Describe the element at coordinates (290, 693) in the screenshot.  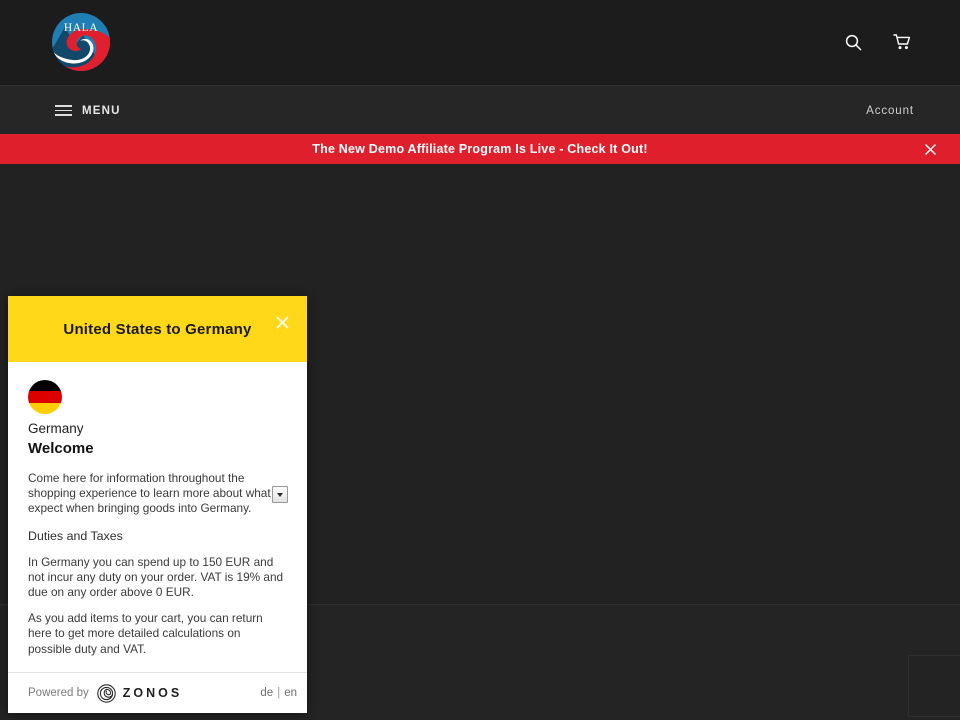
I see `language-en: en` at that location.